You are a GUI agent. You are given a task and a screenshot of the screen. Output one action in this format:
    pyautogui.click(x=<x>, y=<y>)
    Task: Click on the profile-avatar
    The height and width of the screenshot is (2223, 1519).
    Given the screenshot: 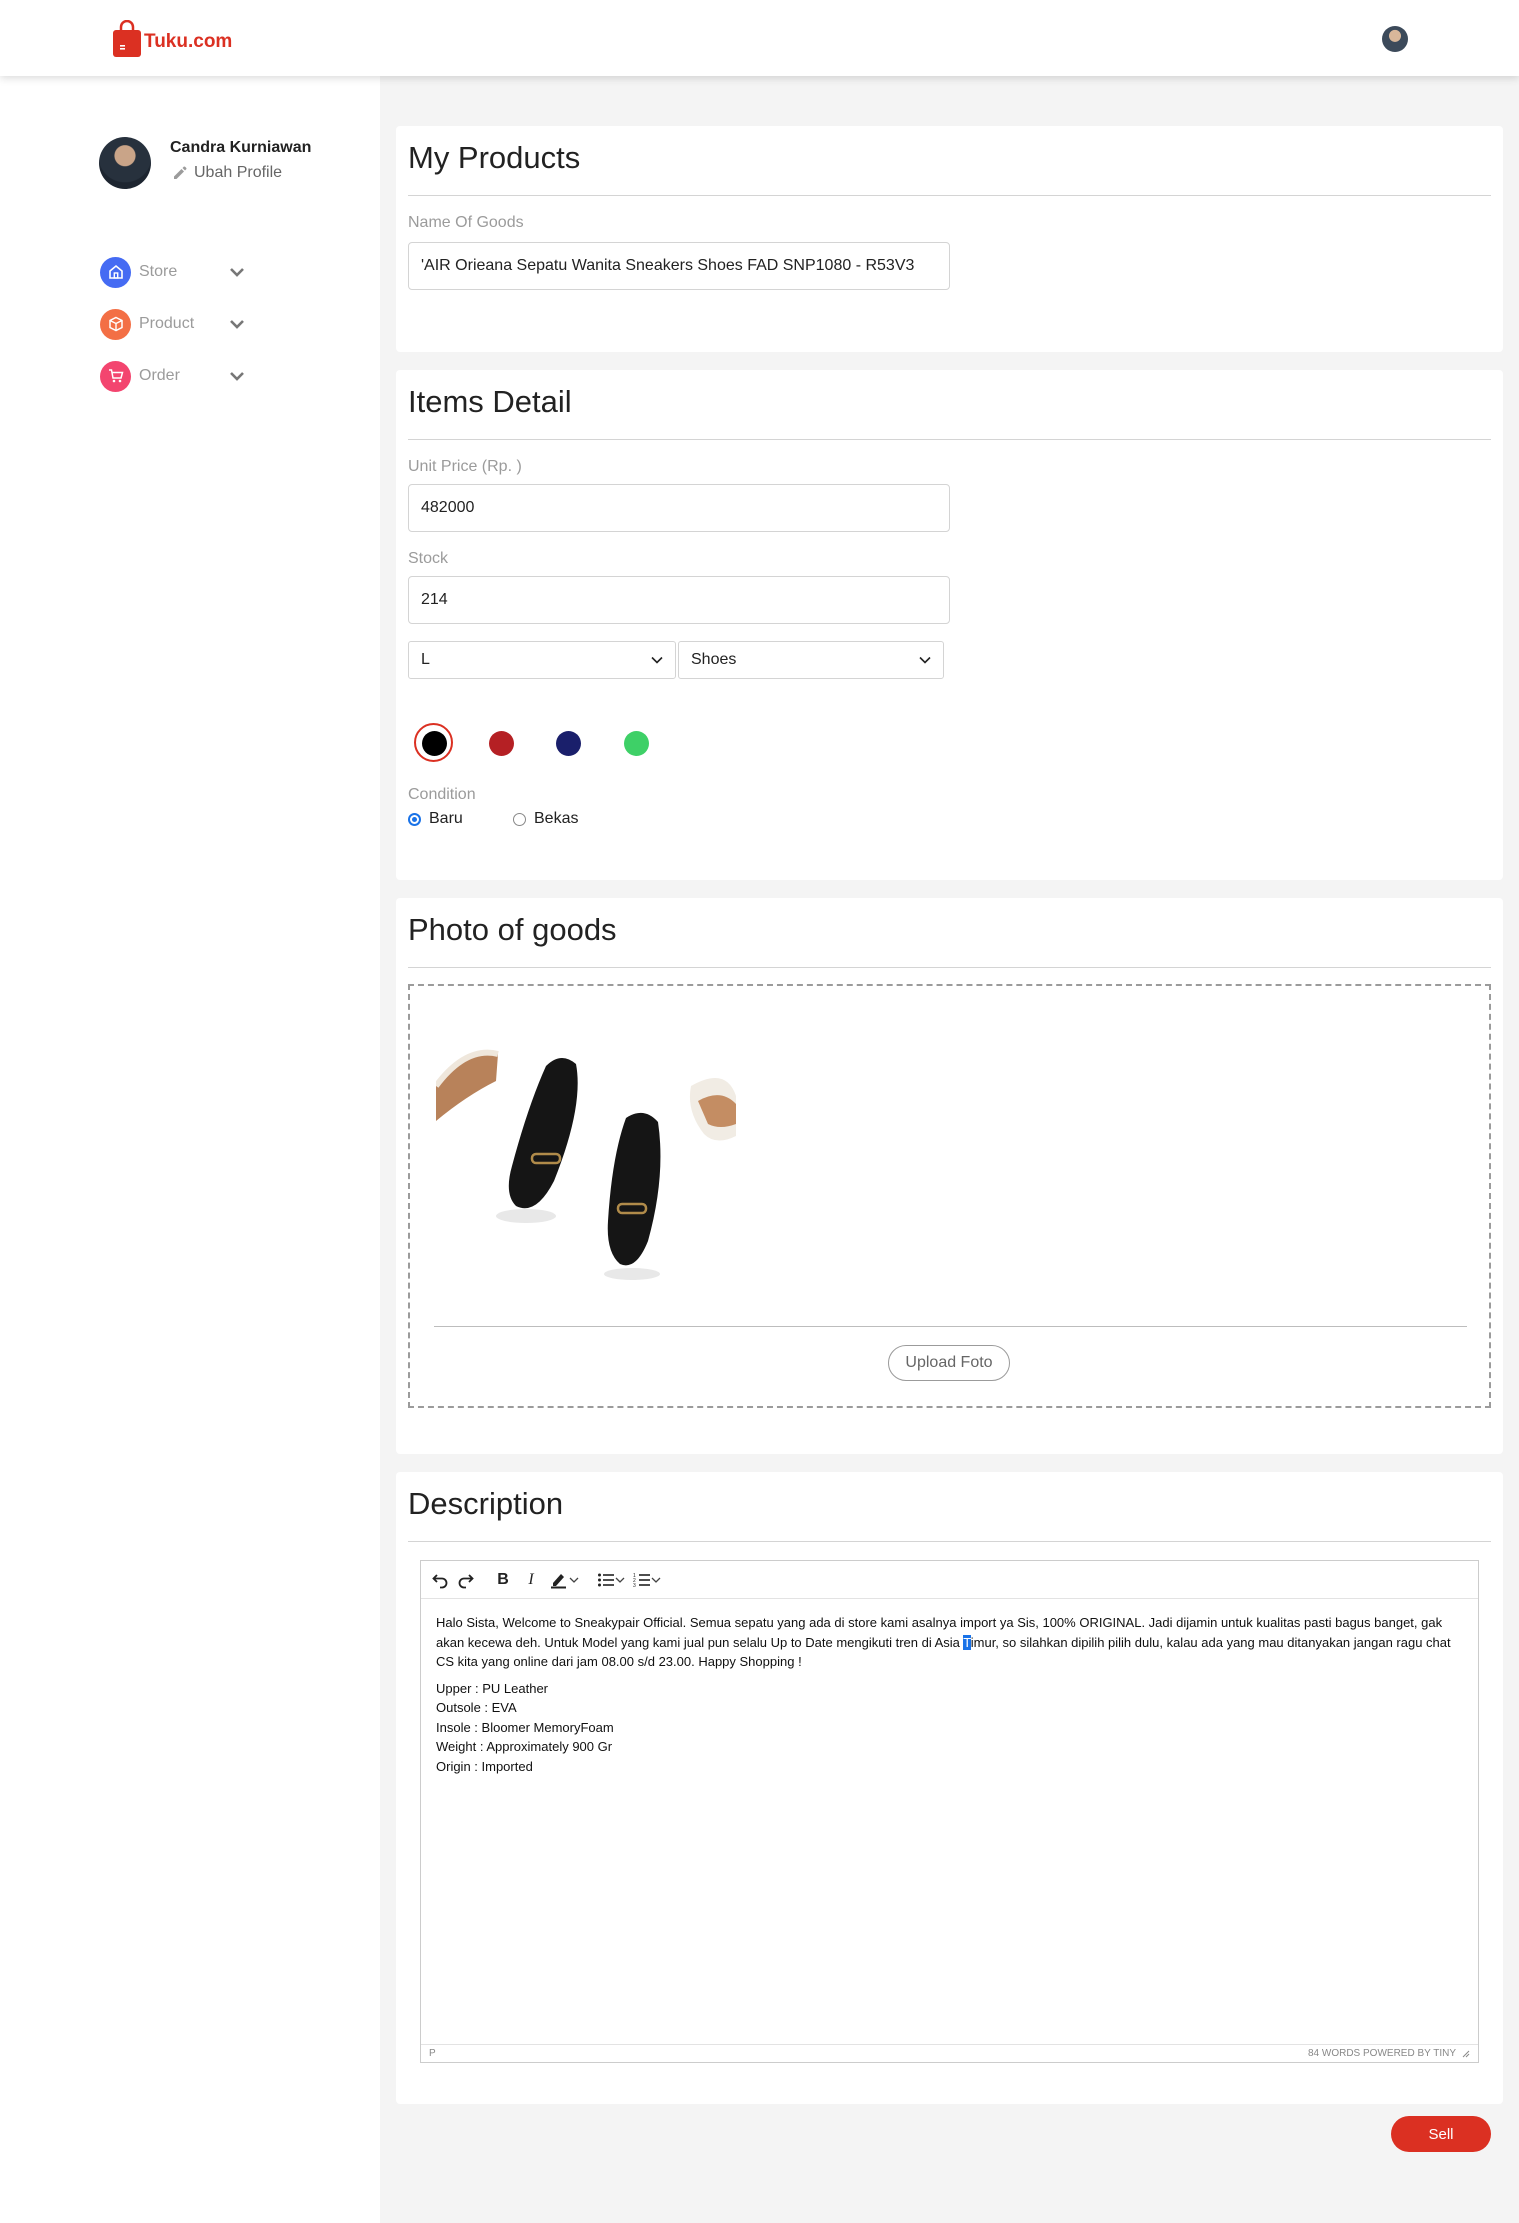 What is the action you would take?
    pyautogui.click(x=125, y=163)
    